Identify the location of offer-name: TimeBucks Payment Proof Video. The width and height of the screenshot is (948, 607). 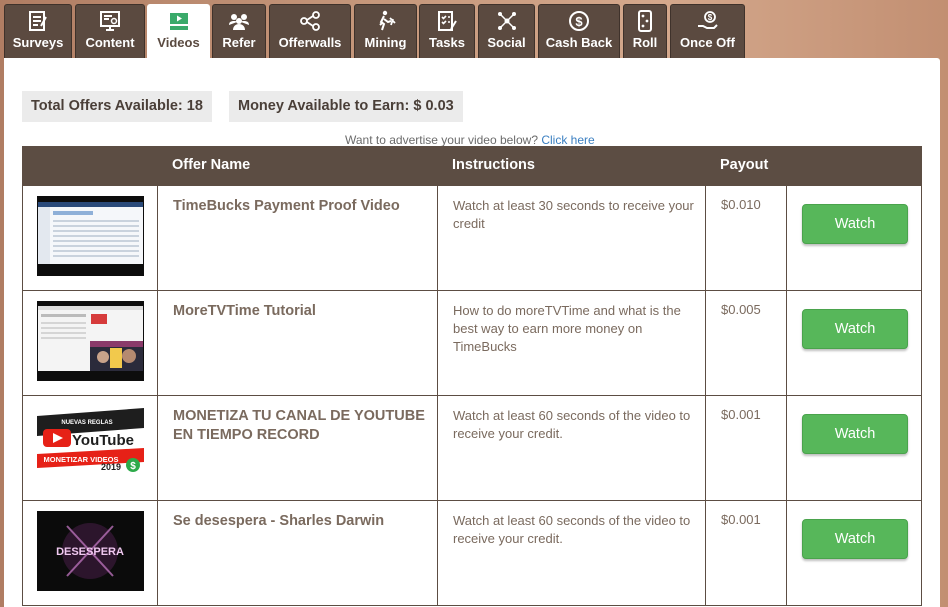
(286, 206).